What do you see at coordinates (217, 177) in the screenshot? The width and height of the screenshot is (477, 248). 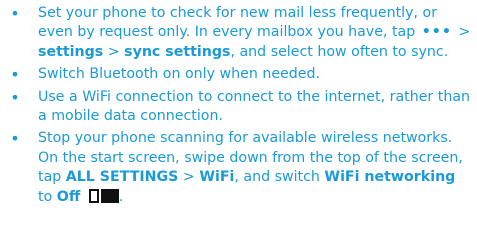 I see `wifi-label: WiFi` at bounding box center [217, 177].